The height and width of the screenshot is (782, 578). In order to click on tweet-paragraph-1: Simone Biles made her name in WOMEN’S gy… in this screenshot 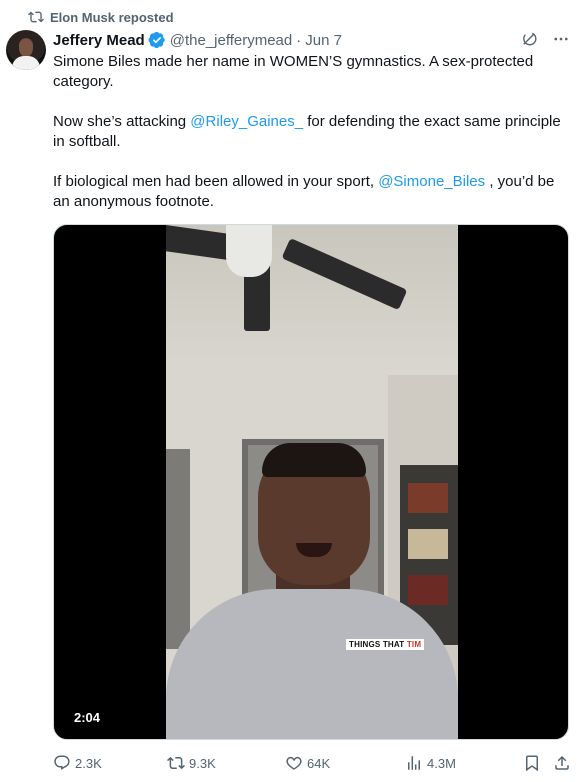, I will do `click(293, 71)`.